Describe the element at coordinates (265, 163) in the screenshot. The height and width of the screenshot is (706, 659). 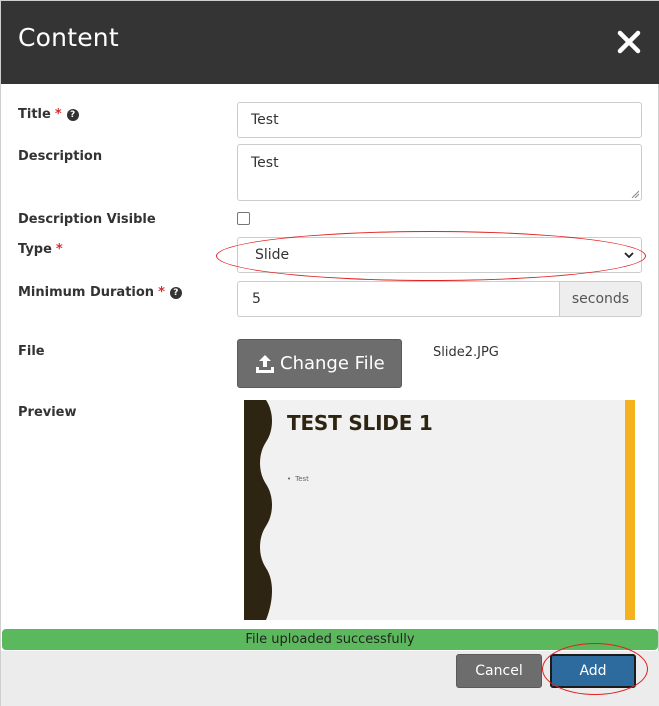
I see `description-value: Test` at that location.